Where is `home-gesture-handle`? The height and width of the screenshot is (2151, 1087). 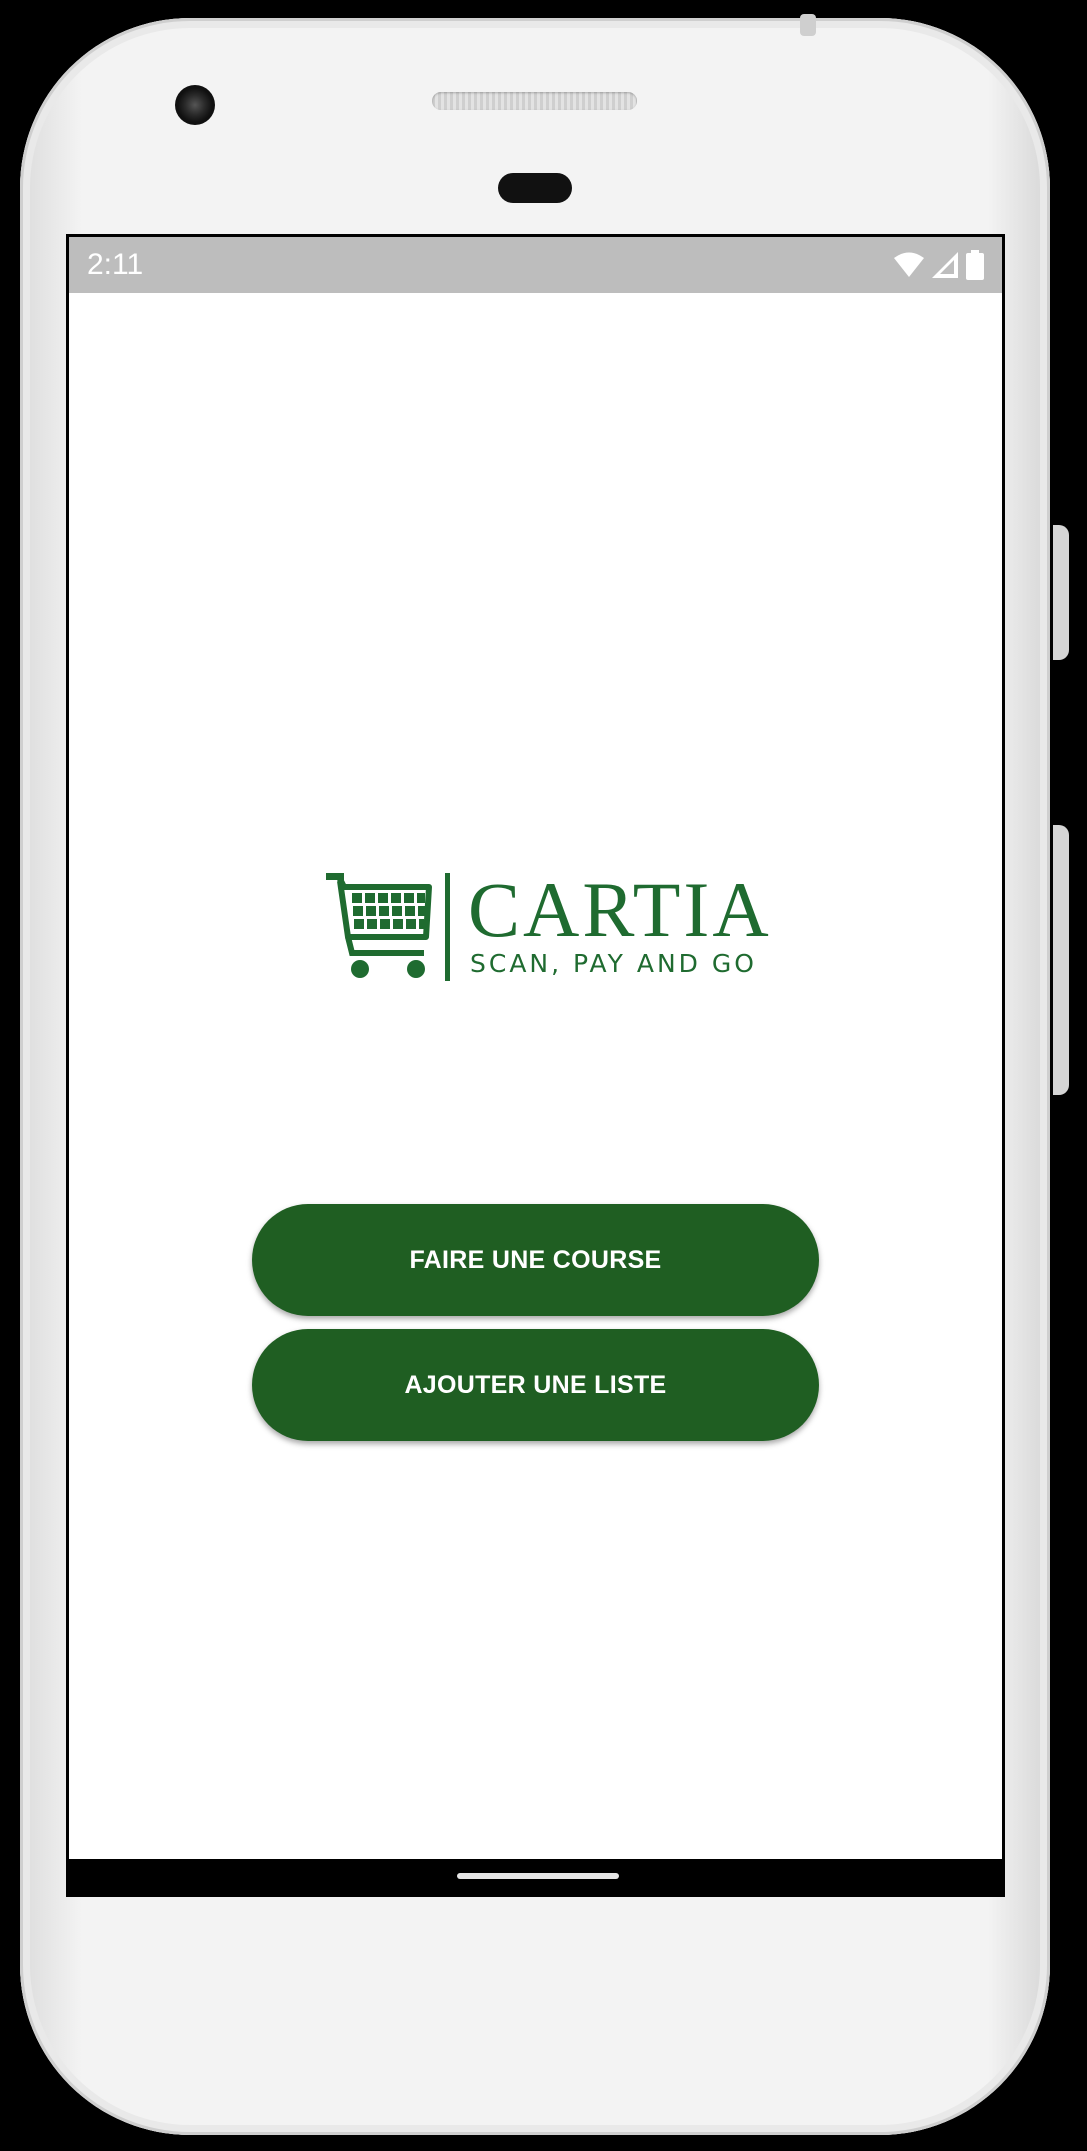
home-gesture-handle is located at coordinates (538, 1876).